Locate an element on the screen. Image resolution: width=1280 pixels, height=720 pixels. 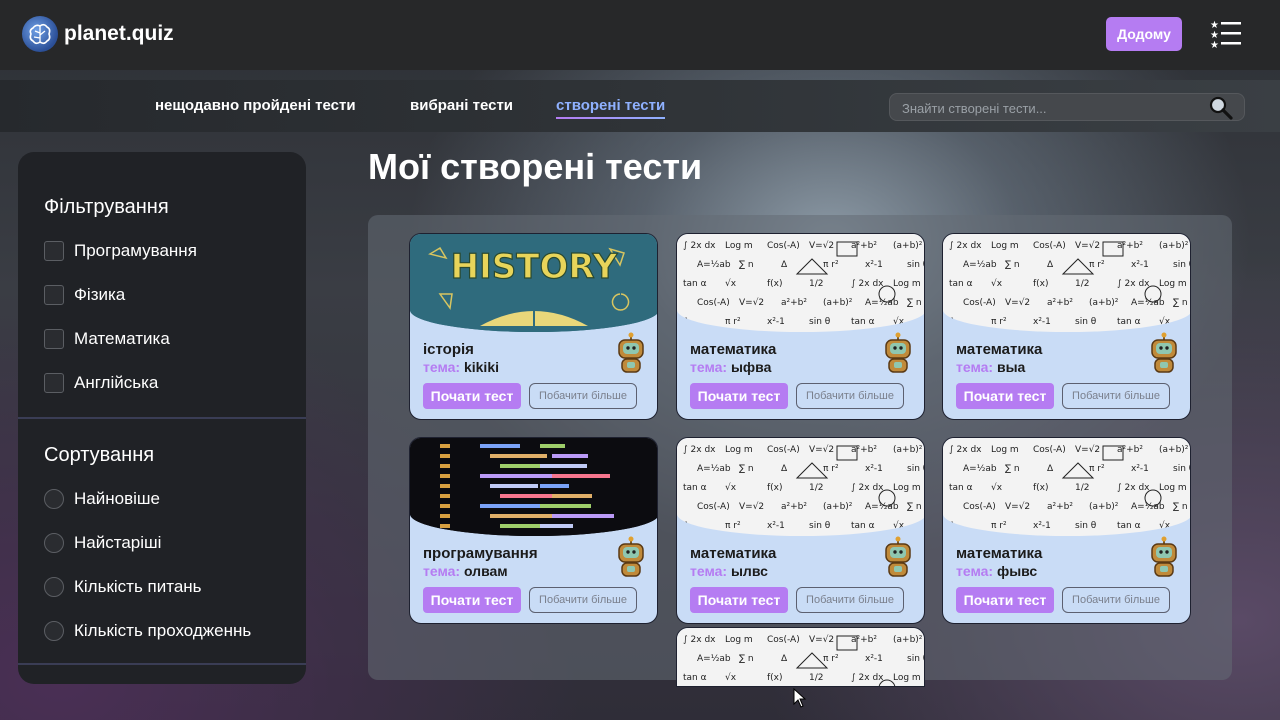
search-input is located at coordinates (1052, 108).